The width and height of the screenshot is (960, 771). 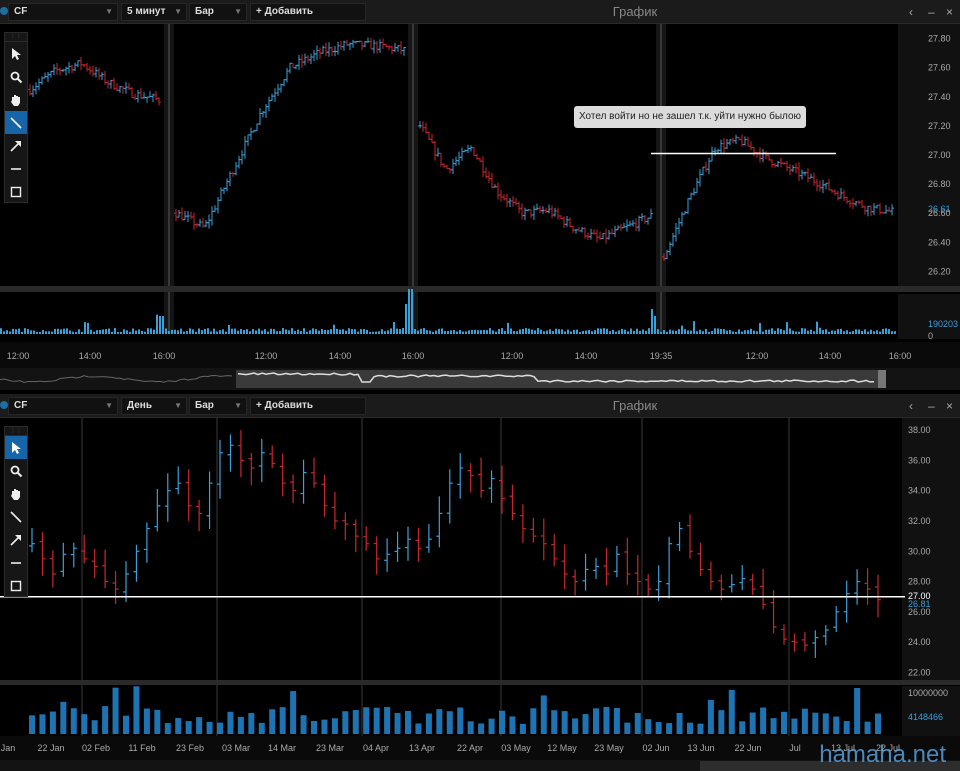 I want to click on date-tick-label: 03 Mar, so click(x=236, y=748).